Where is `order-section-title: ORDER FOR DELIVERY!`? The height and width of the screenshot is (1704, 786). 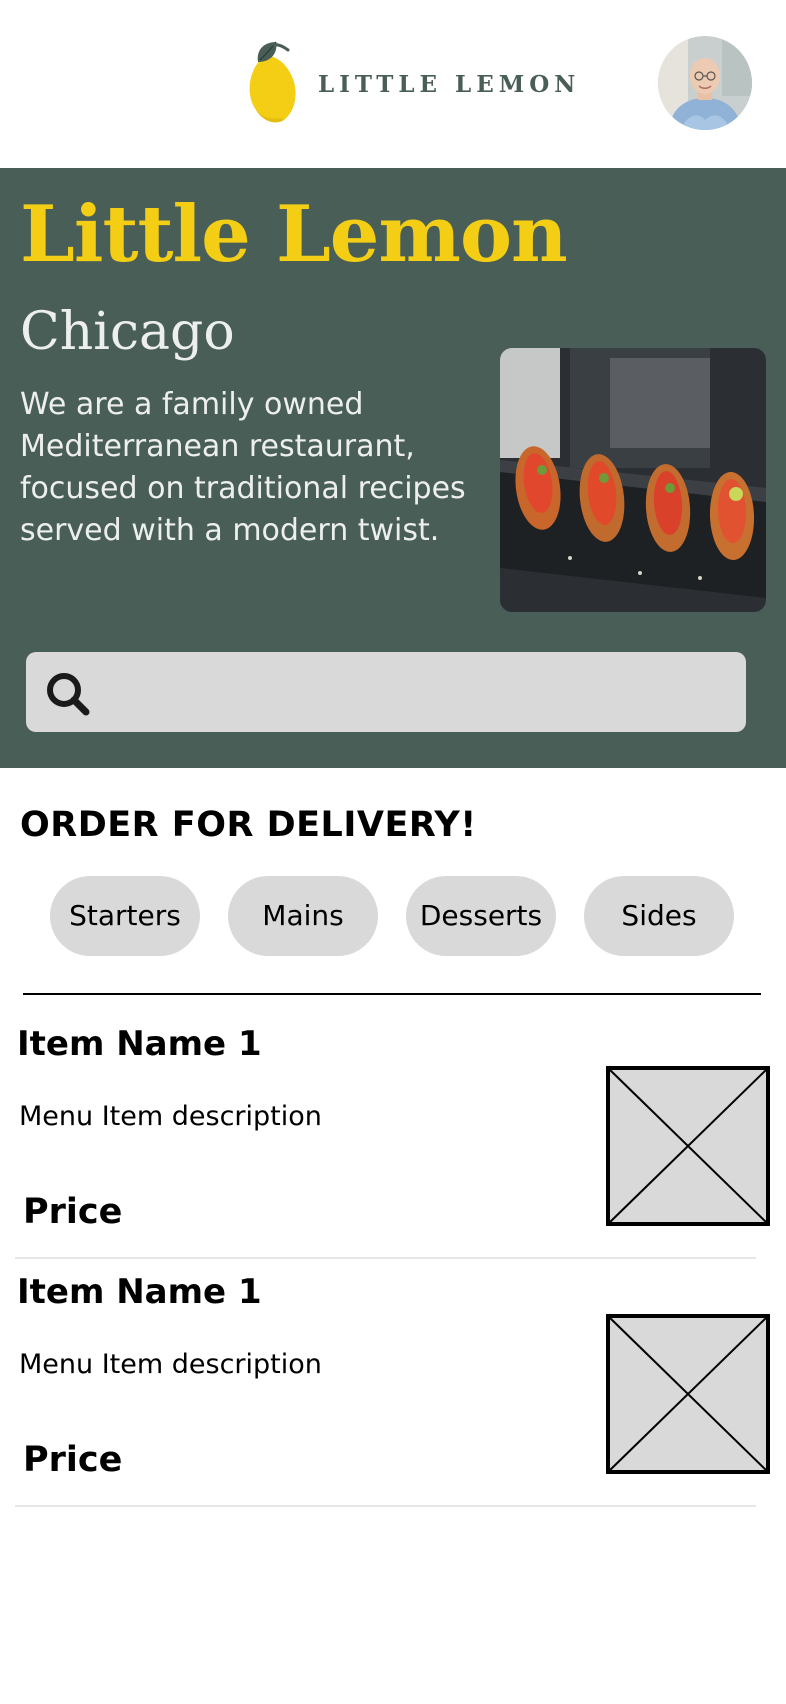
order-section-title: ORDER FOR DELIVERY! is located at coordinates (248, 825).